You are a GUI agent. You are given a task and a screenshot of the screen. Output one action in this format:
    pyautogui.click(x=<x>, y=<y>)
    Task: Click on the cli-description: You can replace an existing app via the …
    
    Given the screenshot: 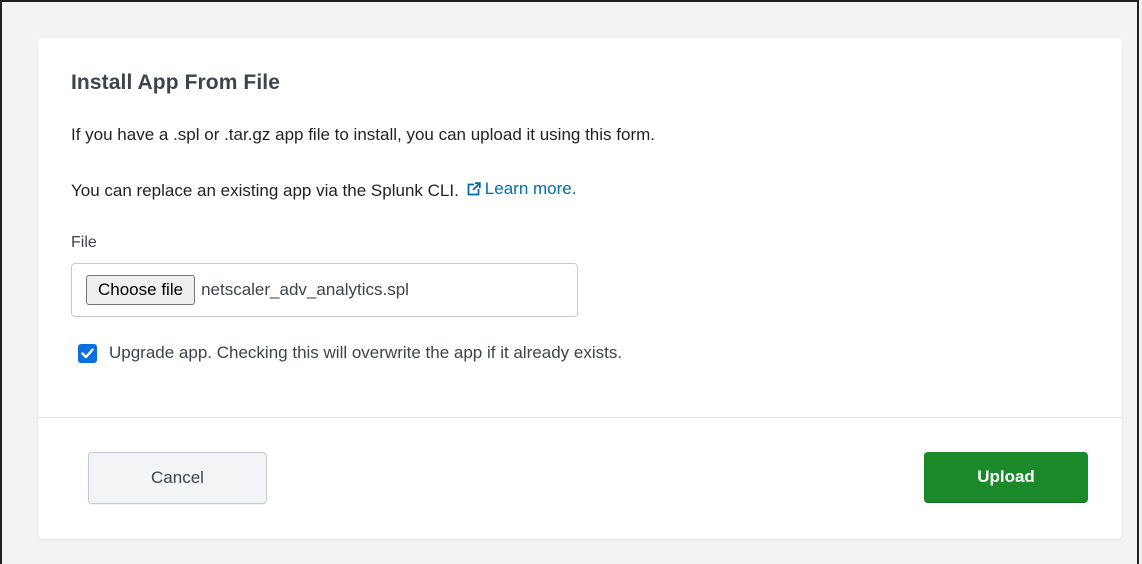 What is the action you would take?
    pyautogui.click(x=323, y=190)
    